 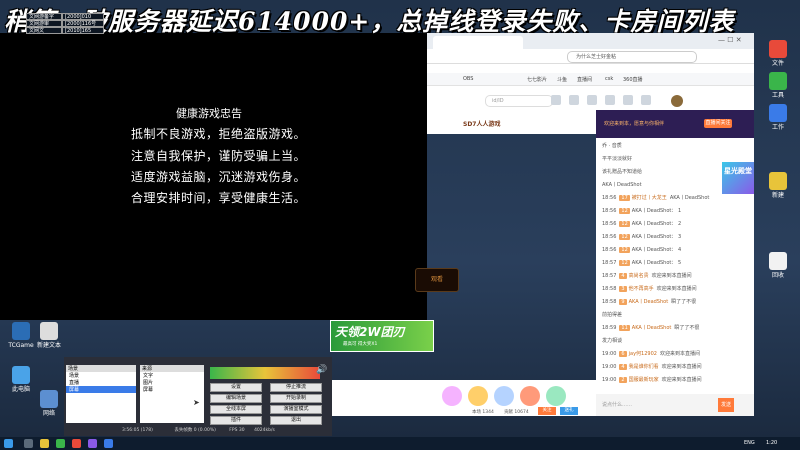 What do you see at coordinates (172, 389) in the screenshot?
I see `source-item: 屏幕` at bounding box center [172, 389].